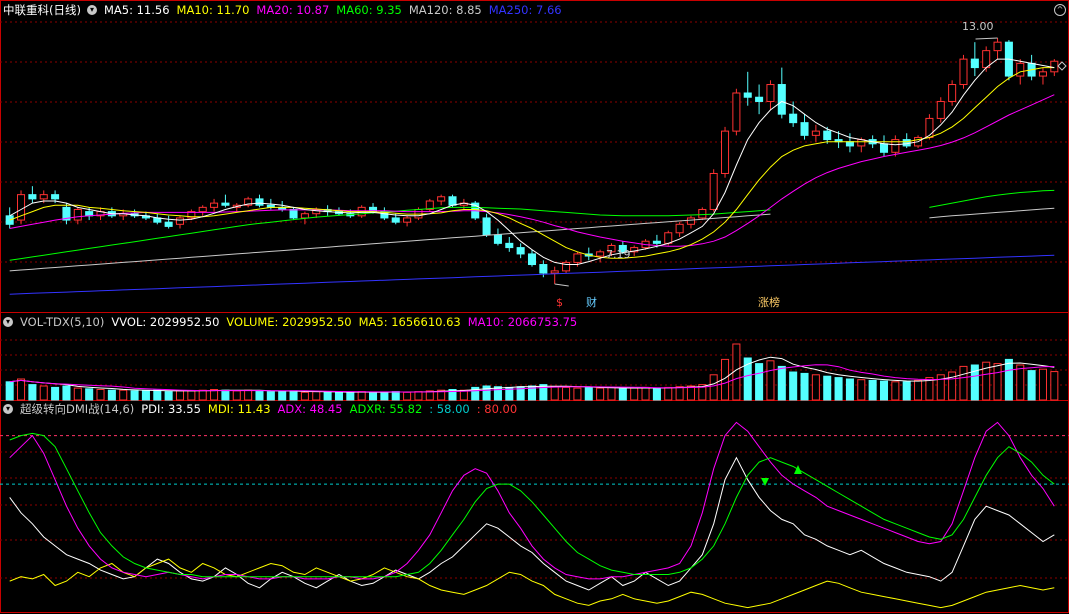  What do you see at coordinates (1060, 10) in the screenshot?
I see `corner-expand-icon: ^` at bounding box center [1060, 10].